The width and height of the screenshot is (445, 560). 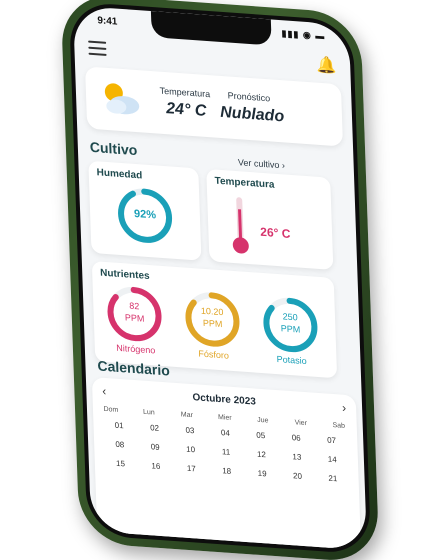 What do you see at coordinates (296, 438) in the screenshot?
I see `calendar-day: 06` at bounding box center [296, 438].